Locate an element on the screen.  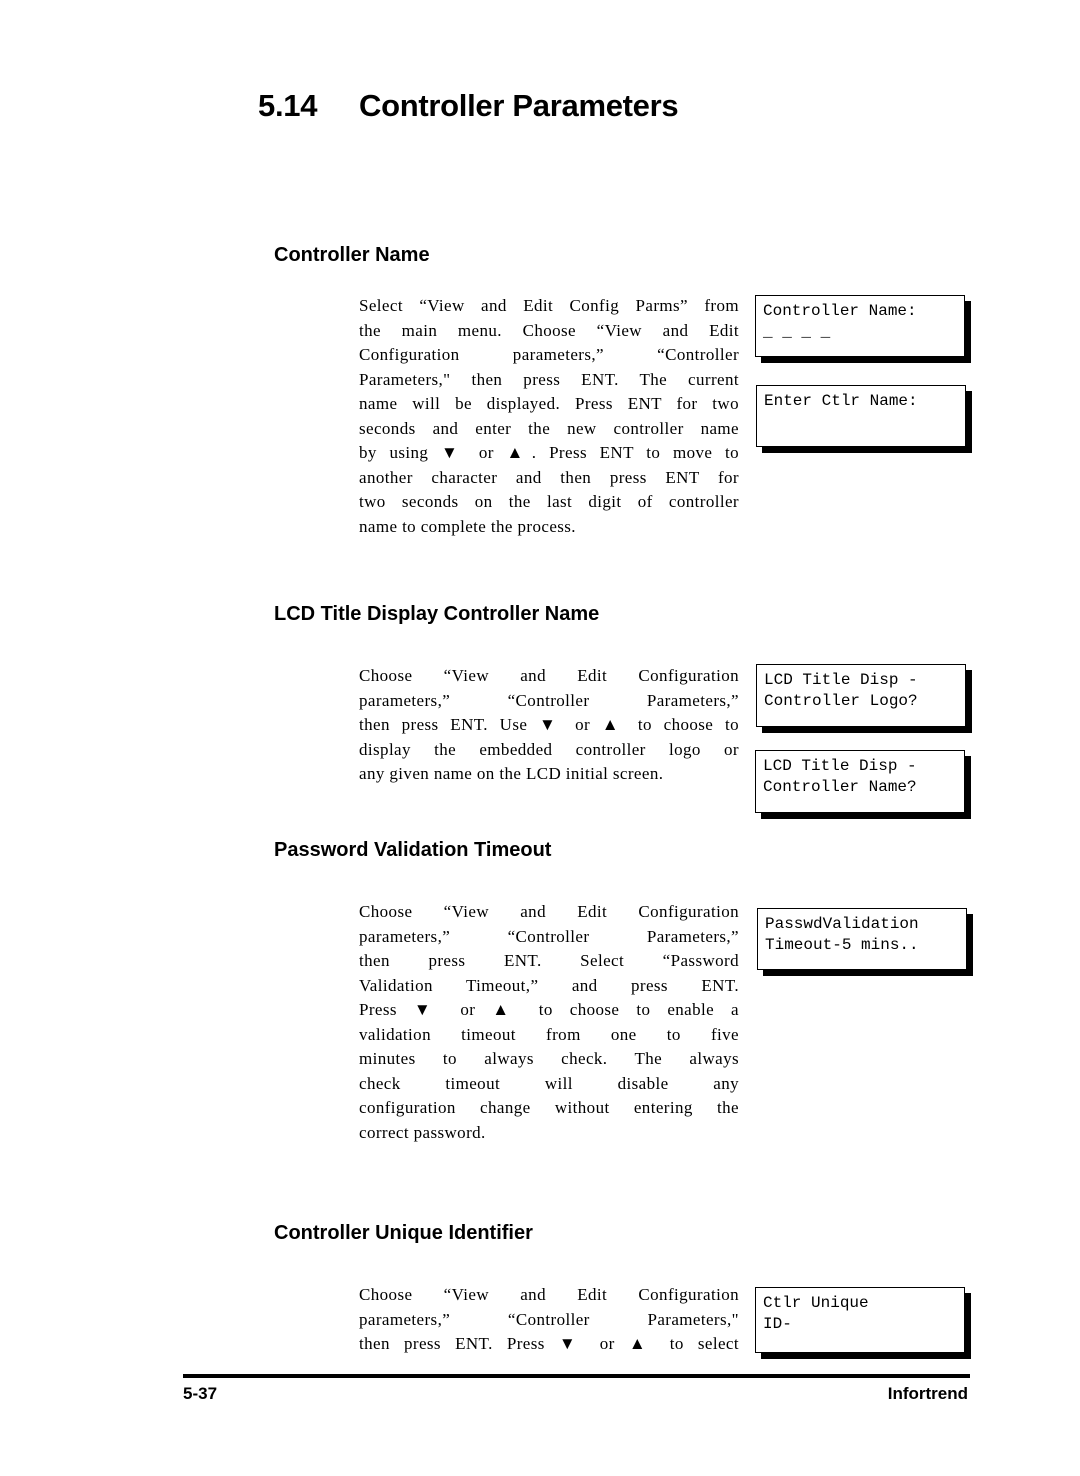
text-line: correct password. is located at coordinates (422, 1132).